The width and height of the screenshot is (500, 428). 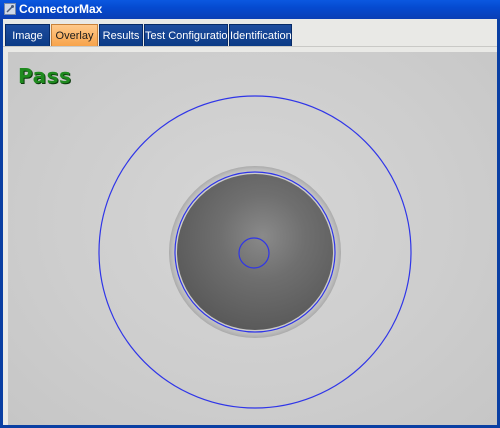 What do you see at coordinates (10, 9) in the screenshot?
I see `app-icon` at bounding box center [10, 9].